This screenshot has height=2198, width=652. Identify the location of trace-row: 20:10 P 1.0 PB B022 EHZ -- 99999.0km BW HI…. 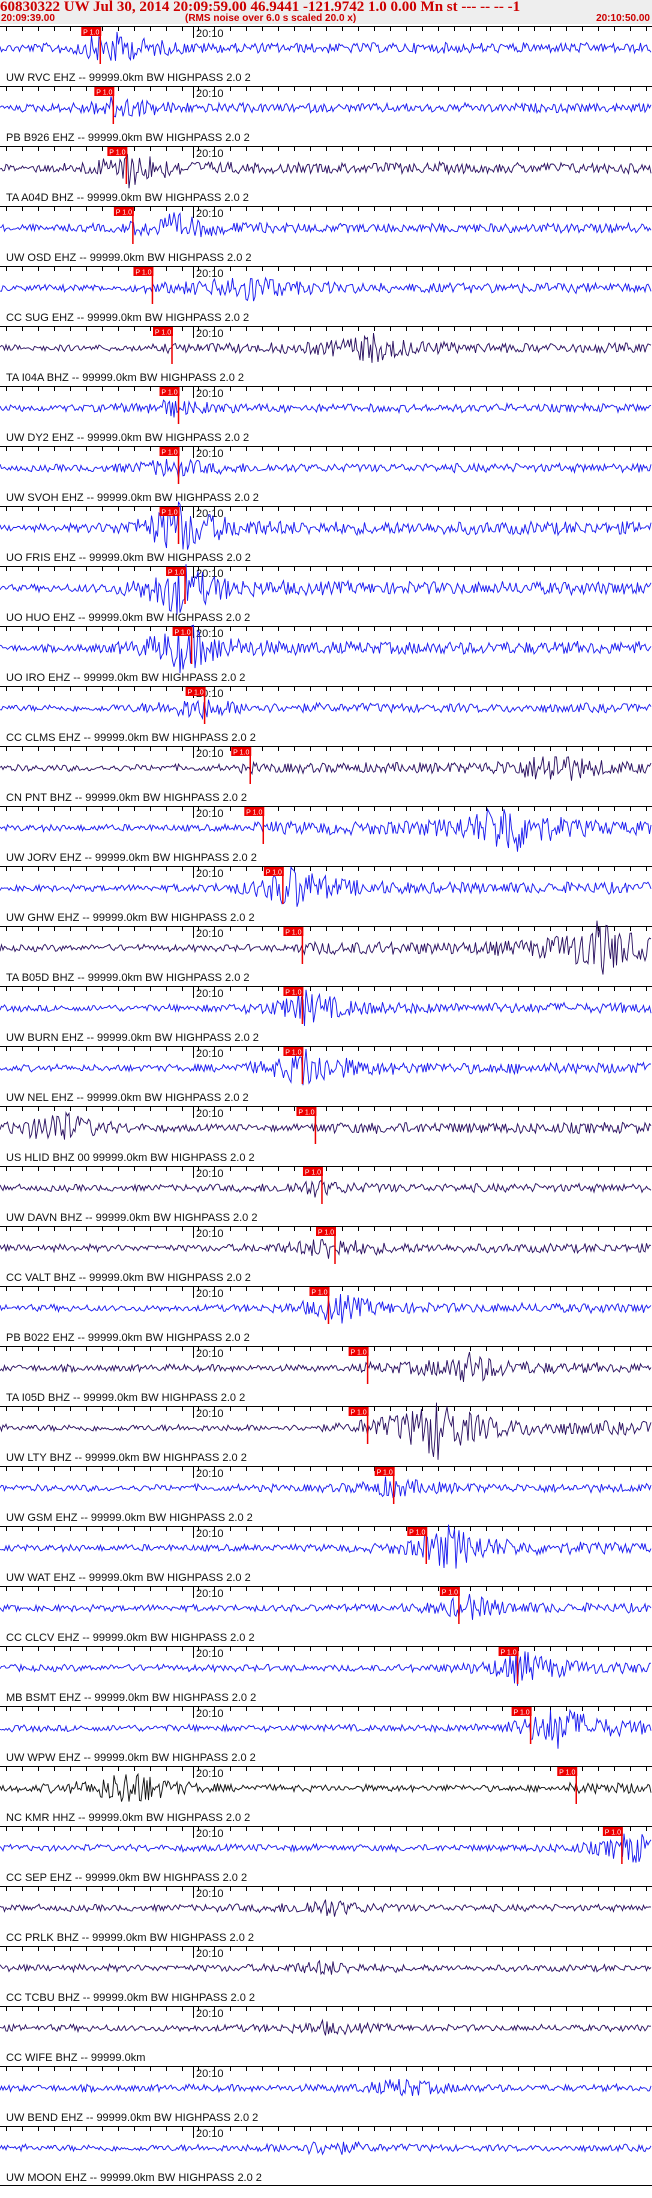
(326, 1315).